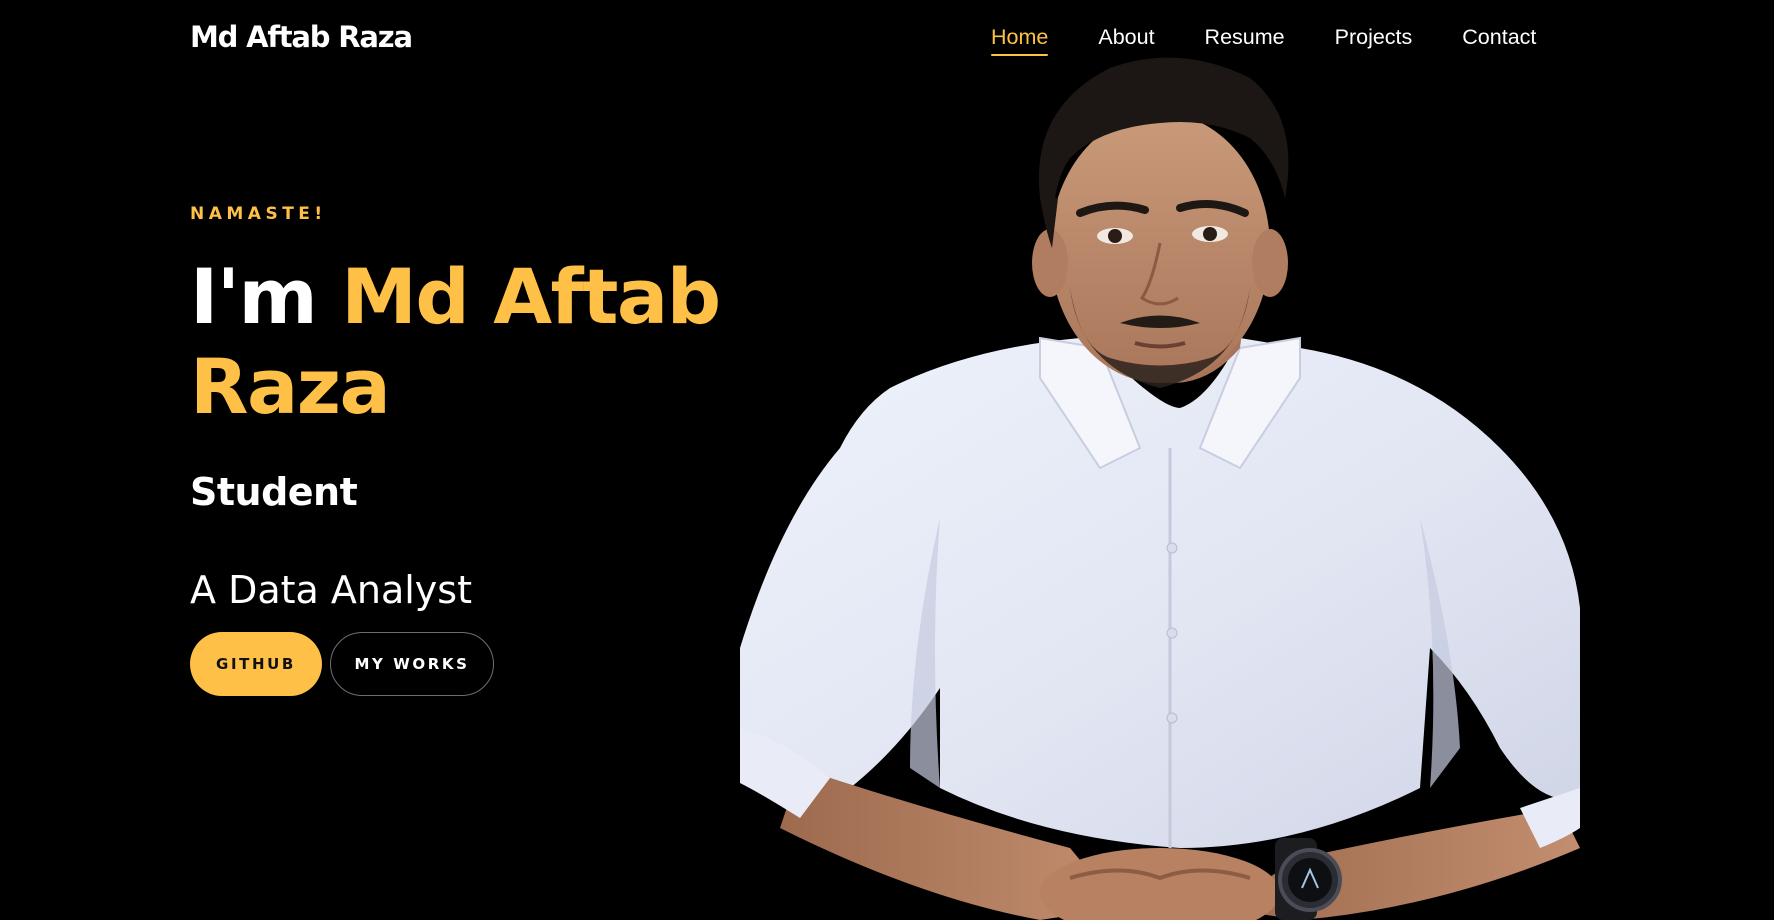  Describe the element at coordinates (470, 342) in the screenshot. I see `hero-title: I'm Md Aftab Raza` at that location.